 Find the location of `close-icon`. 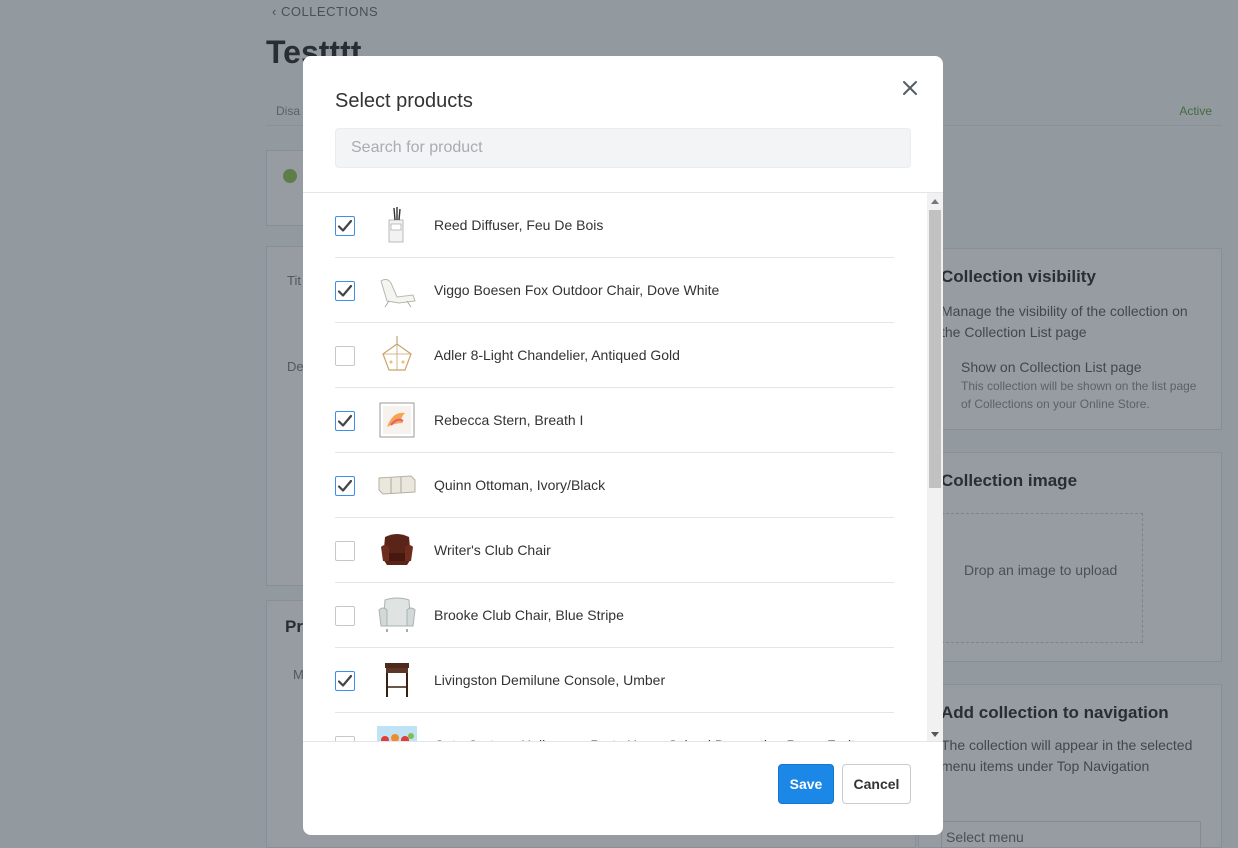

close-icon is located at coordinates (910, 88).